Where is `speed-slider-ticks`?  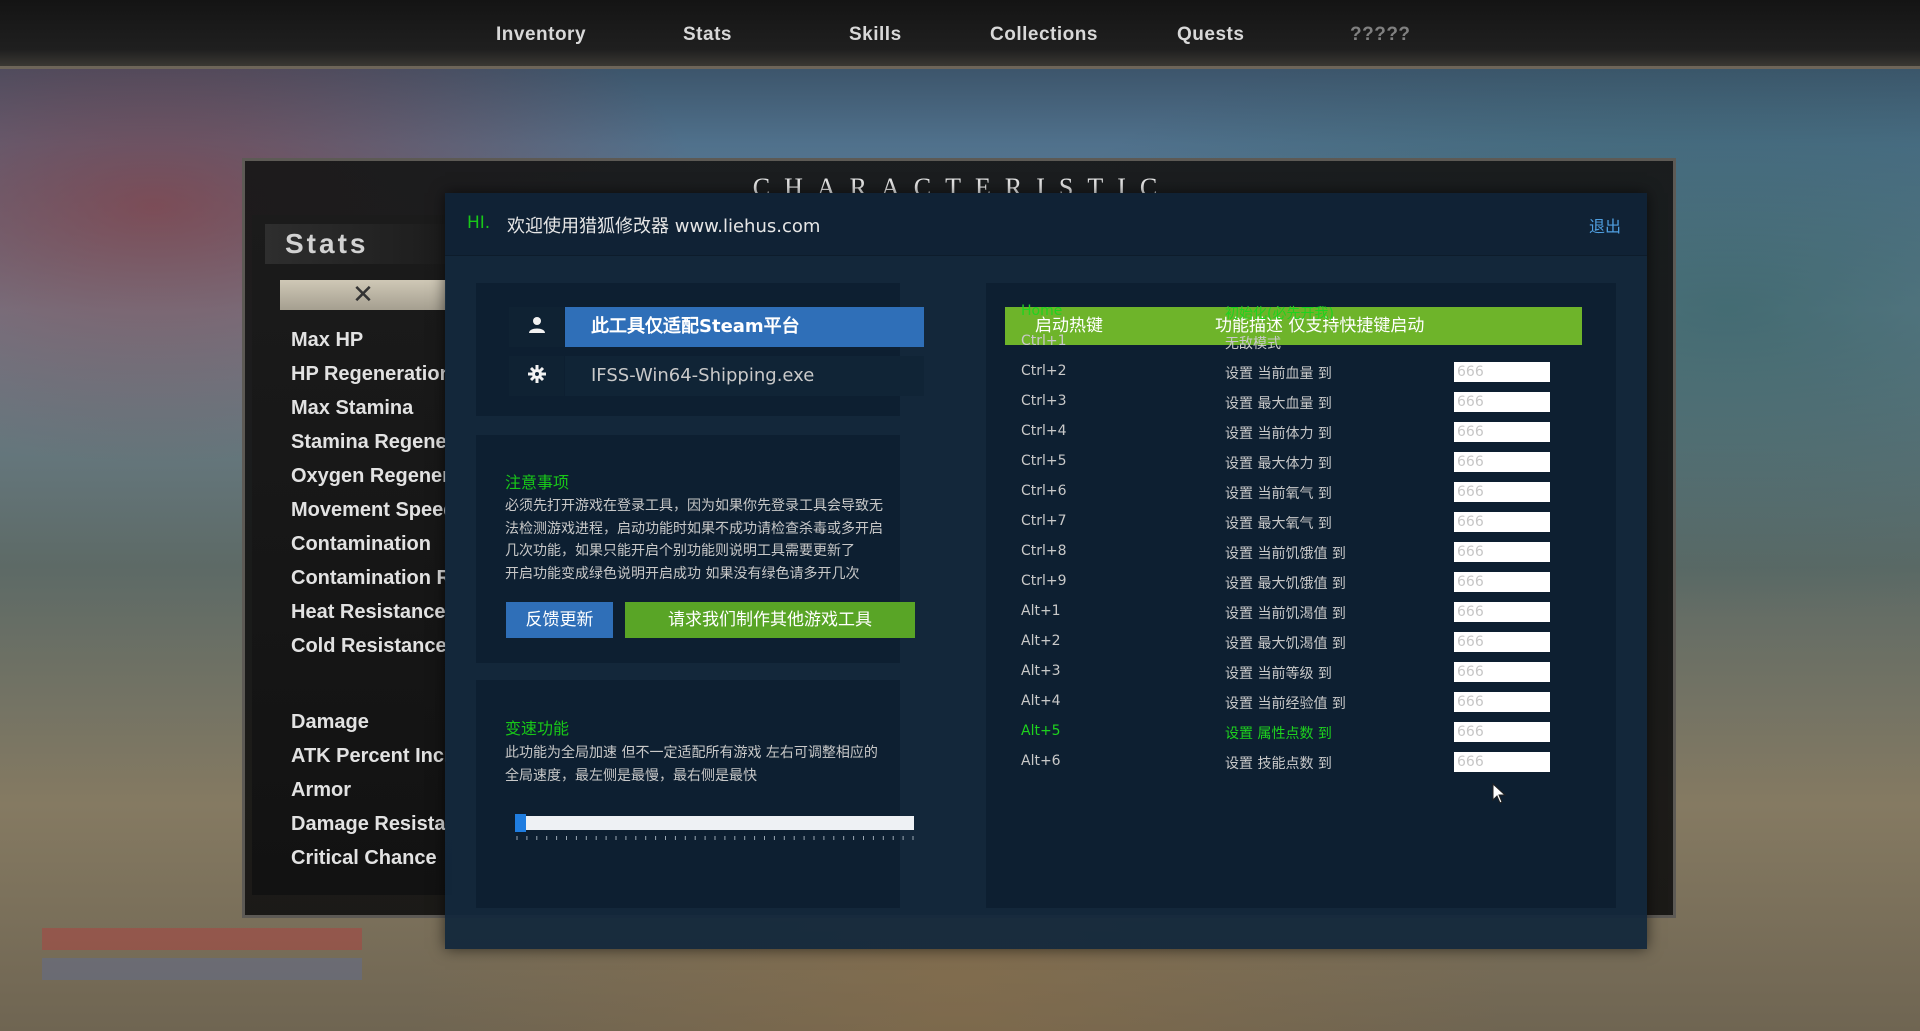 speed-slider-ticks is located at coordinates (715, 838).